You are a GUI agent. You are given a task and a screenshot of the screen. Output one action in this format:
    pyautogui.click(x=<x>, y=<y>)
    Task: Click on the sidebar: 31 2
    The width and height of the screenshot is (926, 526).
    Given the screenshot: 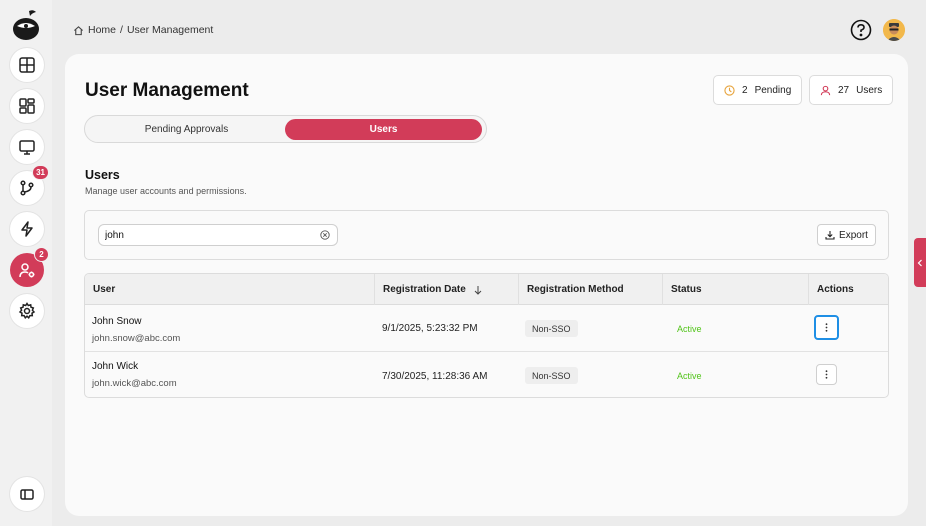 What is the action you would take?
    pyautogui.click(x=26, y=263)
    